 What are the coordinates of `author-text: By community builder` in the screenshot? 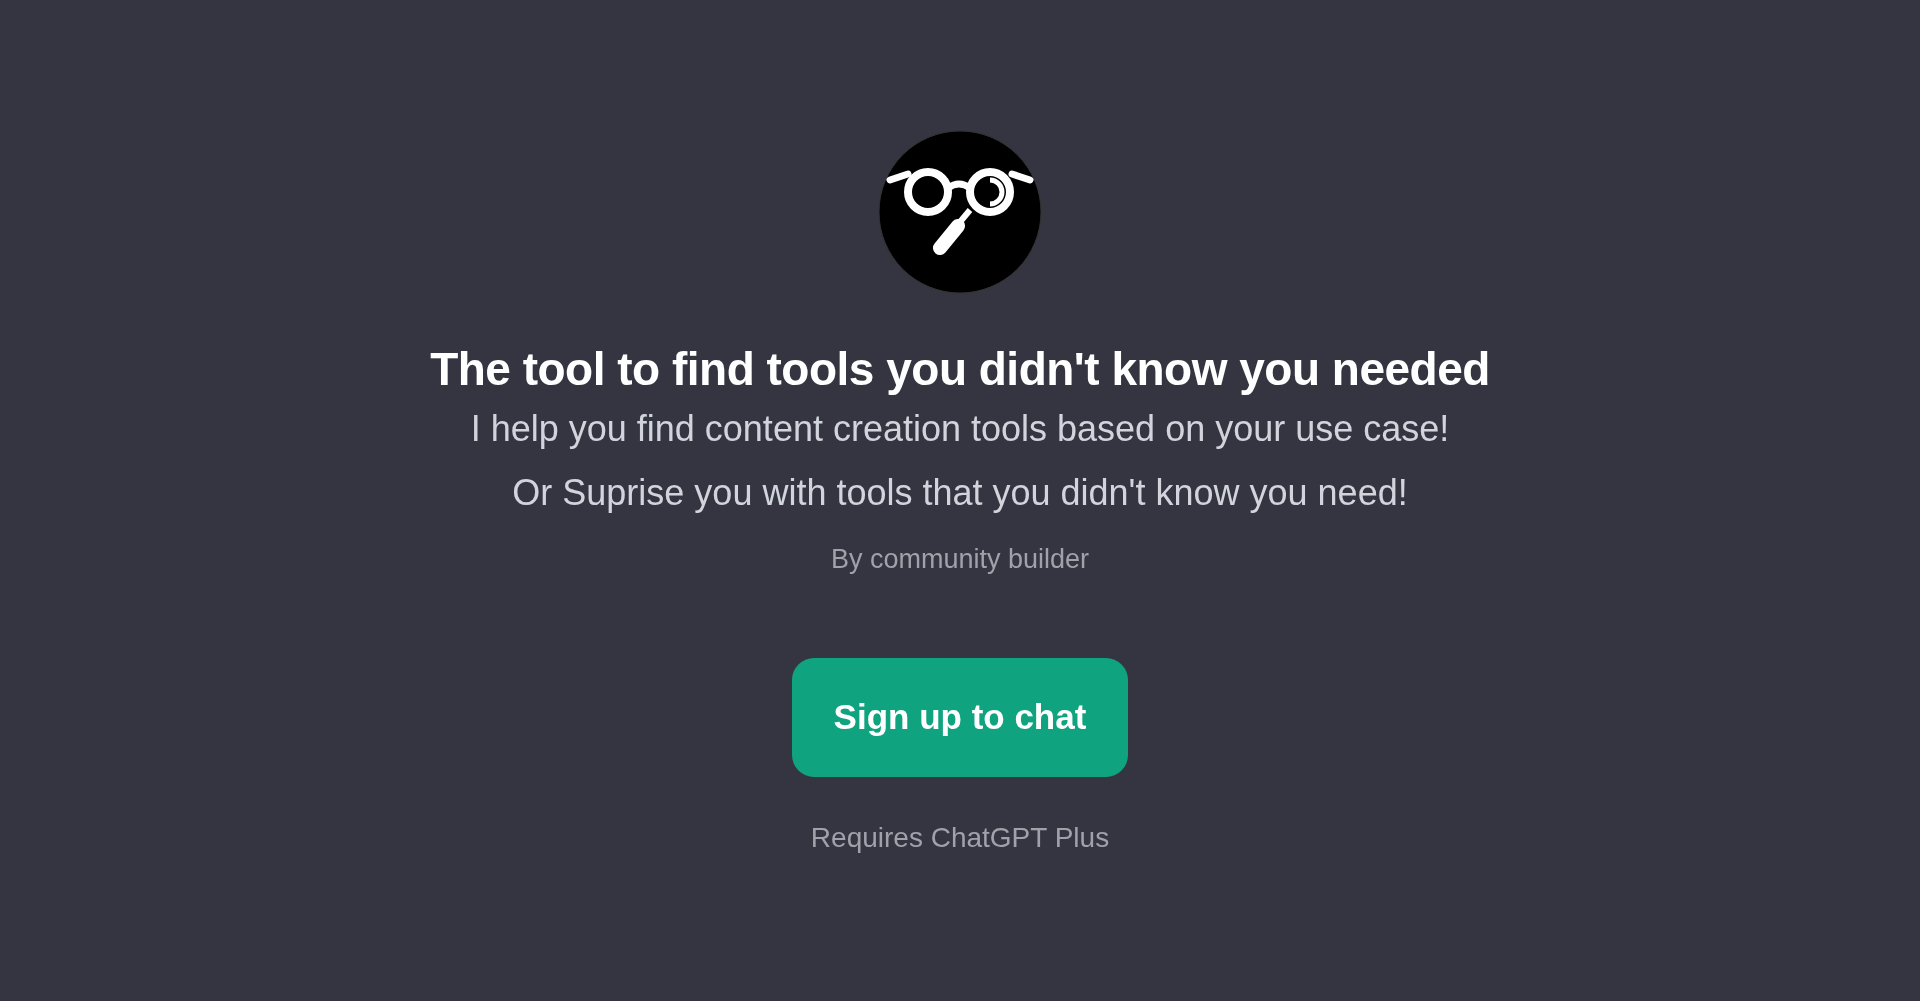 It's located at (960, 560).